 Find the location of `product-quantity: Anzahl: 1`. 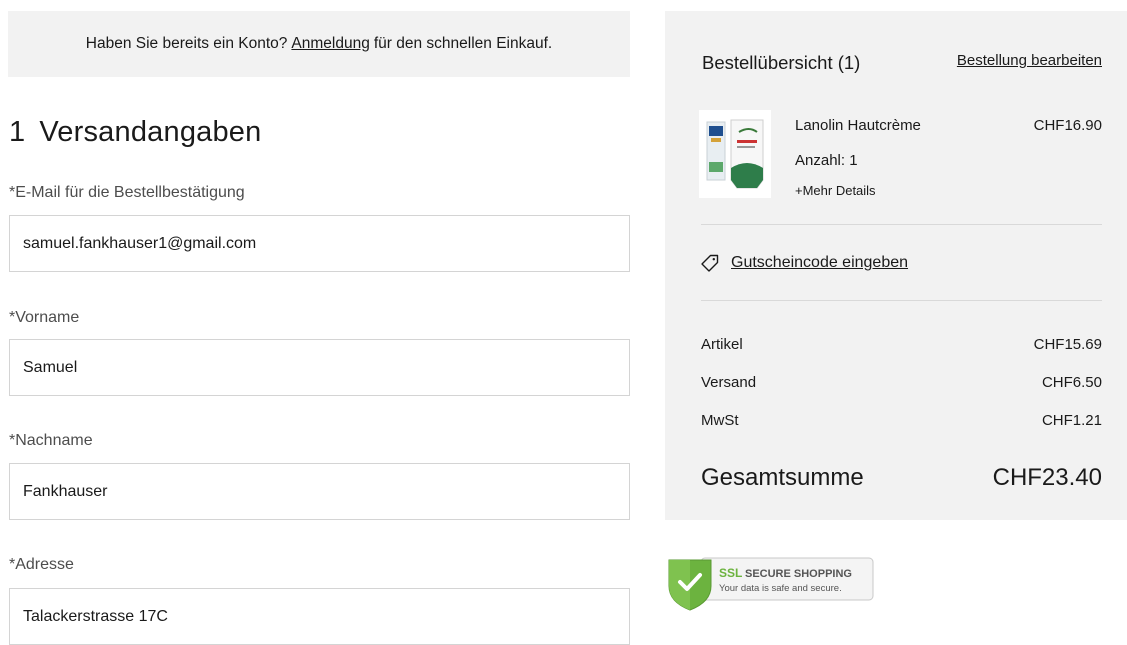

product-quantity: Anzahl: 1 is located at coordinates (826, 160).